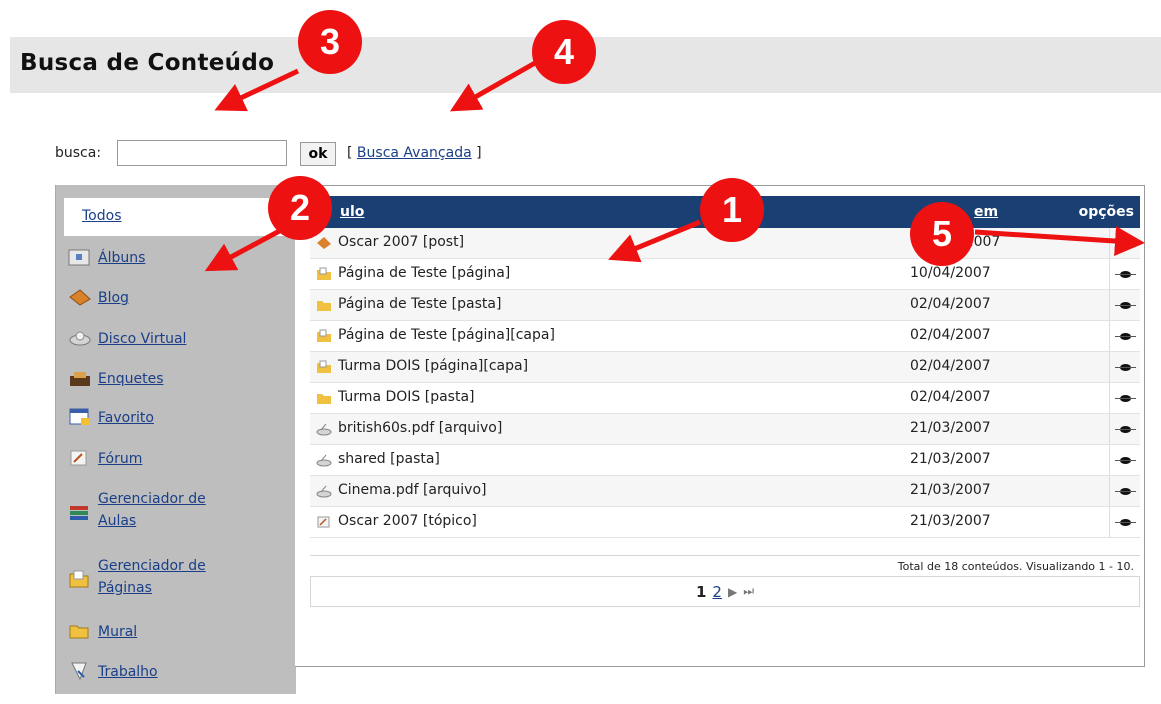 The height and width of the screenshot is (704, 1161). What do you see at coordinates (732, 210) in the screenshot?
I see `callout-1: 1` at bounding box center [732, 210].